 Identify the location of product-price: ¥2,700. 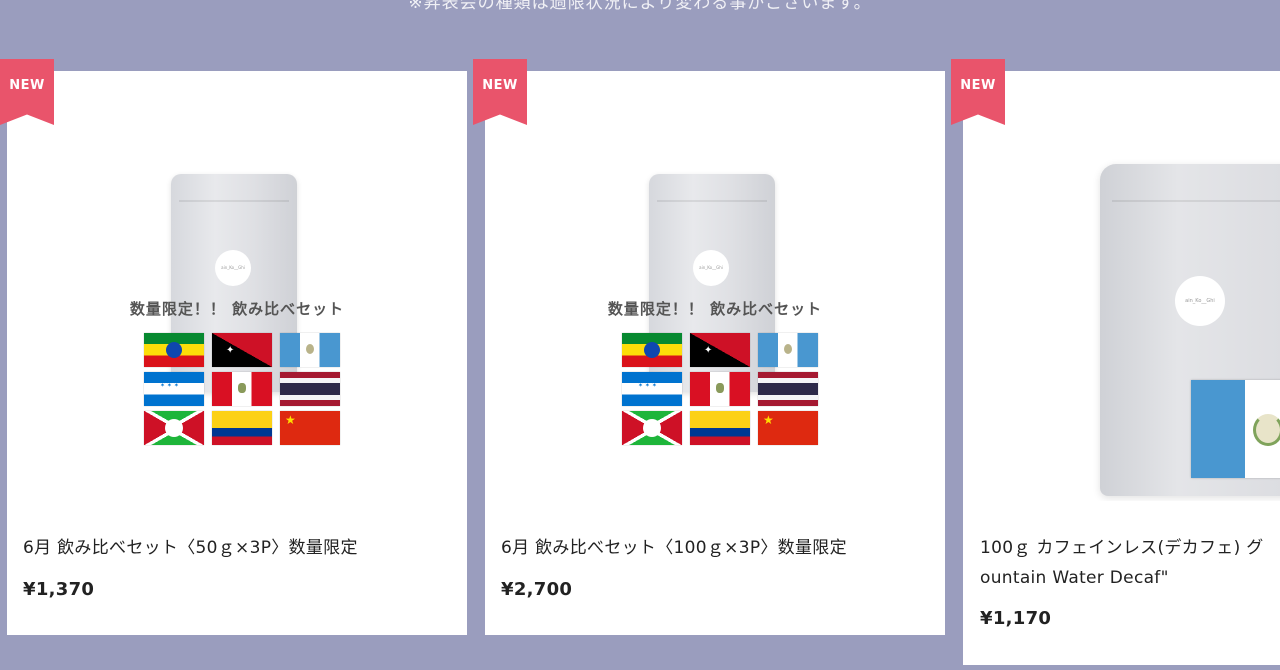
(537, 589).